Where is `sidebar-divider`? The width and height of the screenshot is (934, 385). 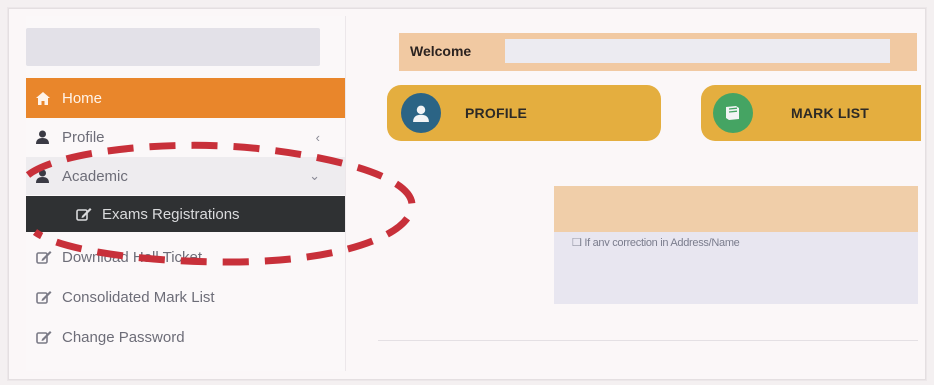 sidebar-divider is located at coordinates (345, 193).